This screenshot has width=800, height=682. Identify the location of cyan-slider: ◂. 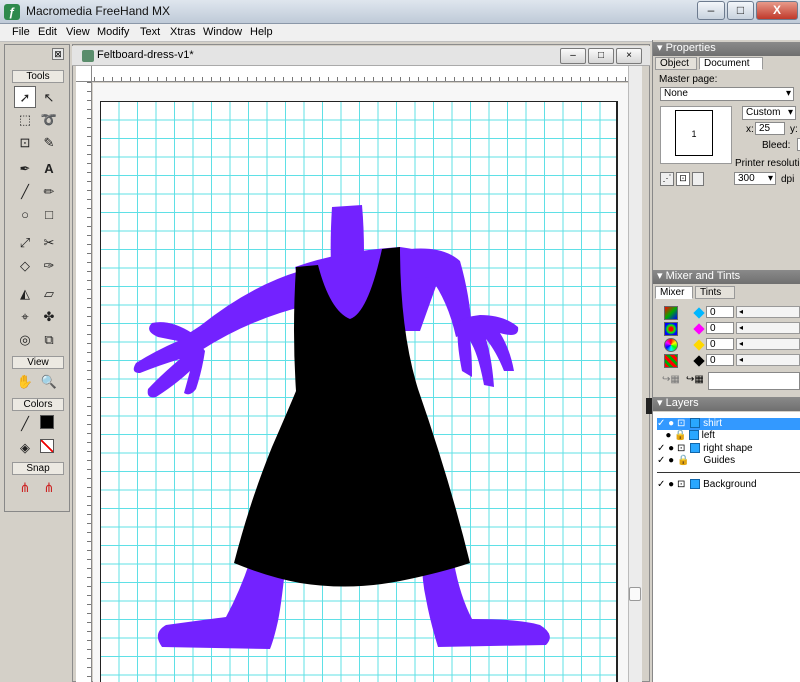
(768, 312).